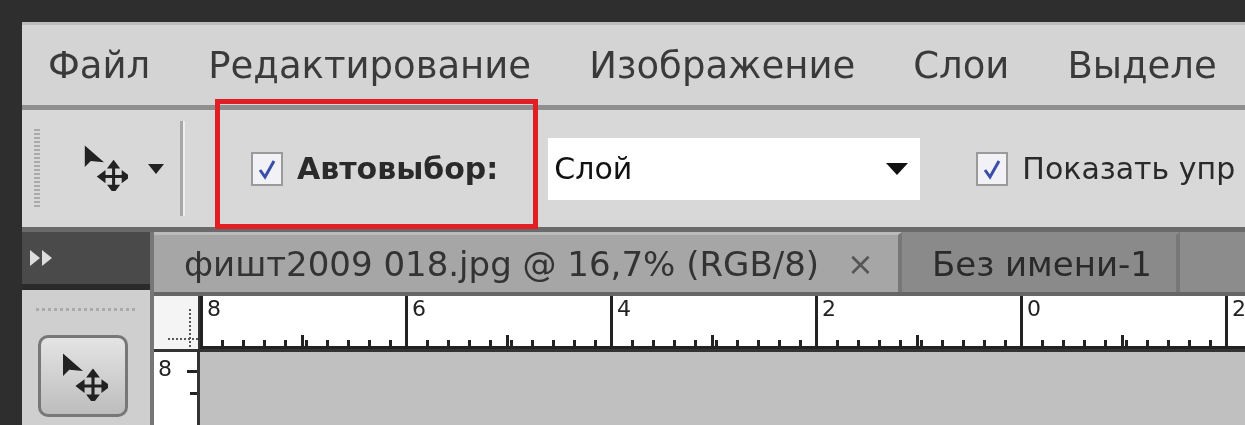  I want to click on checkbox-label: Показать упр, so click(1129, 168).